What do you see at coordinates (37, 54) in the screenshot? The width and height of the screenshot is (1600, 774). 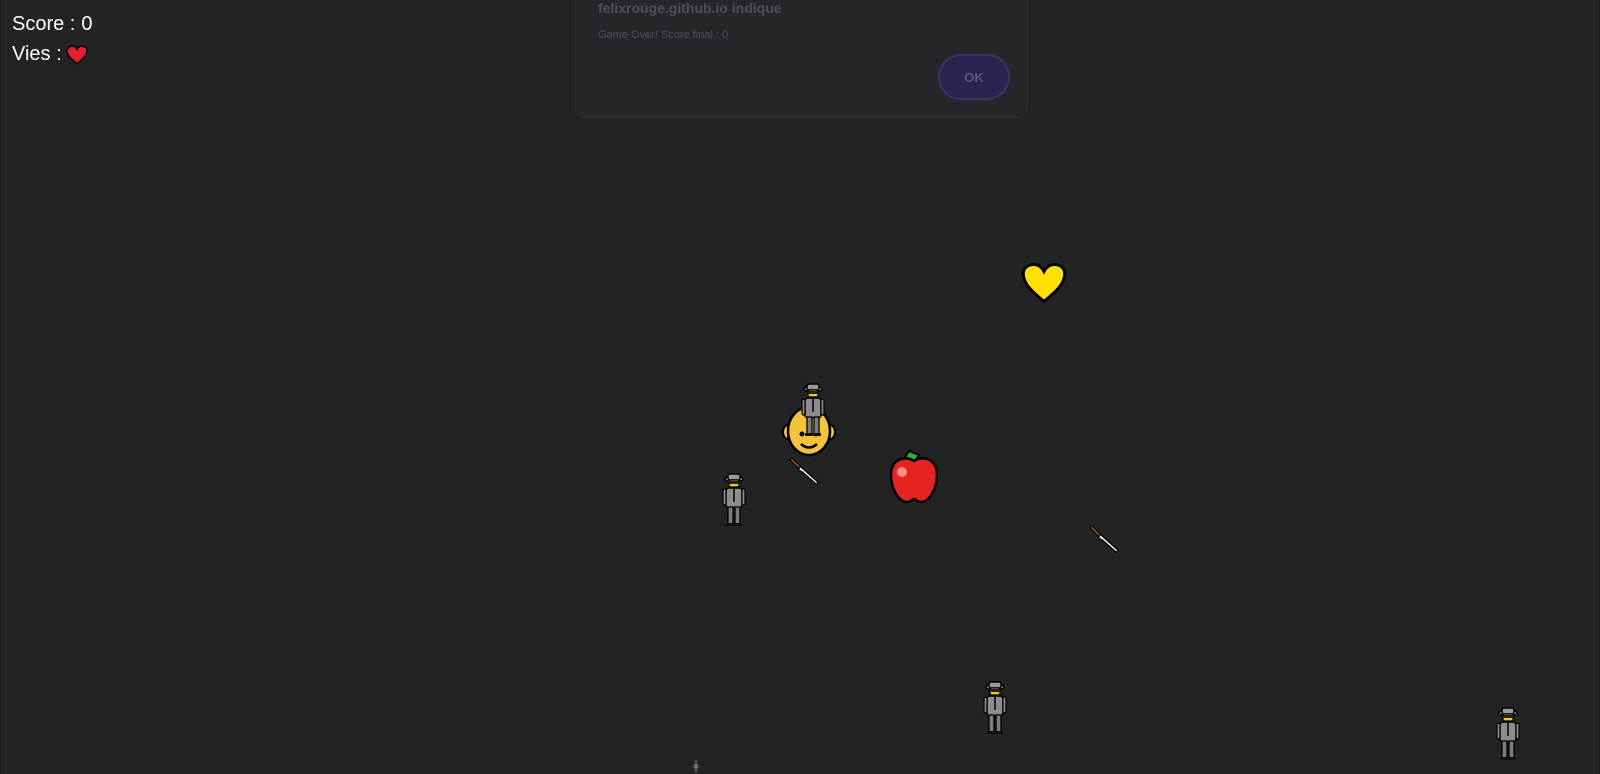 I see `lives-label: Vies :` at bounding box center [37, 54].